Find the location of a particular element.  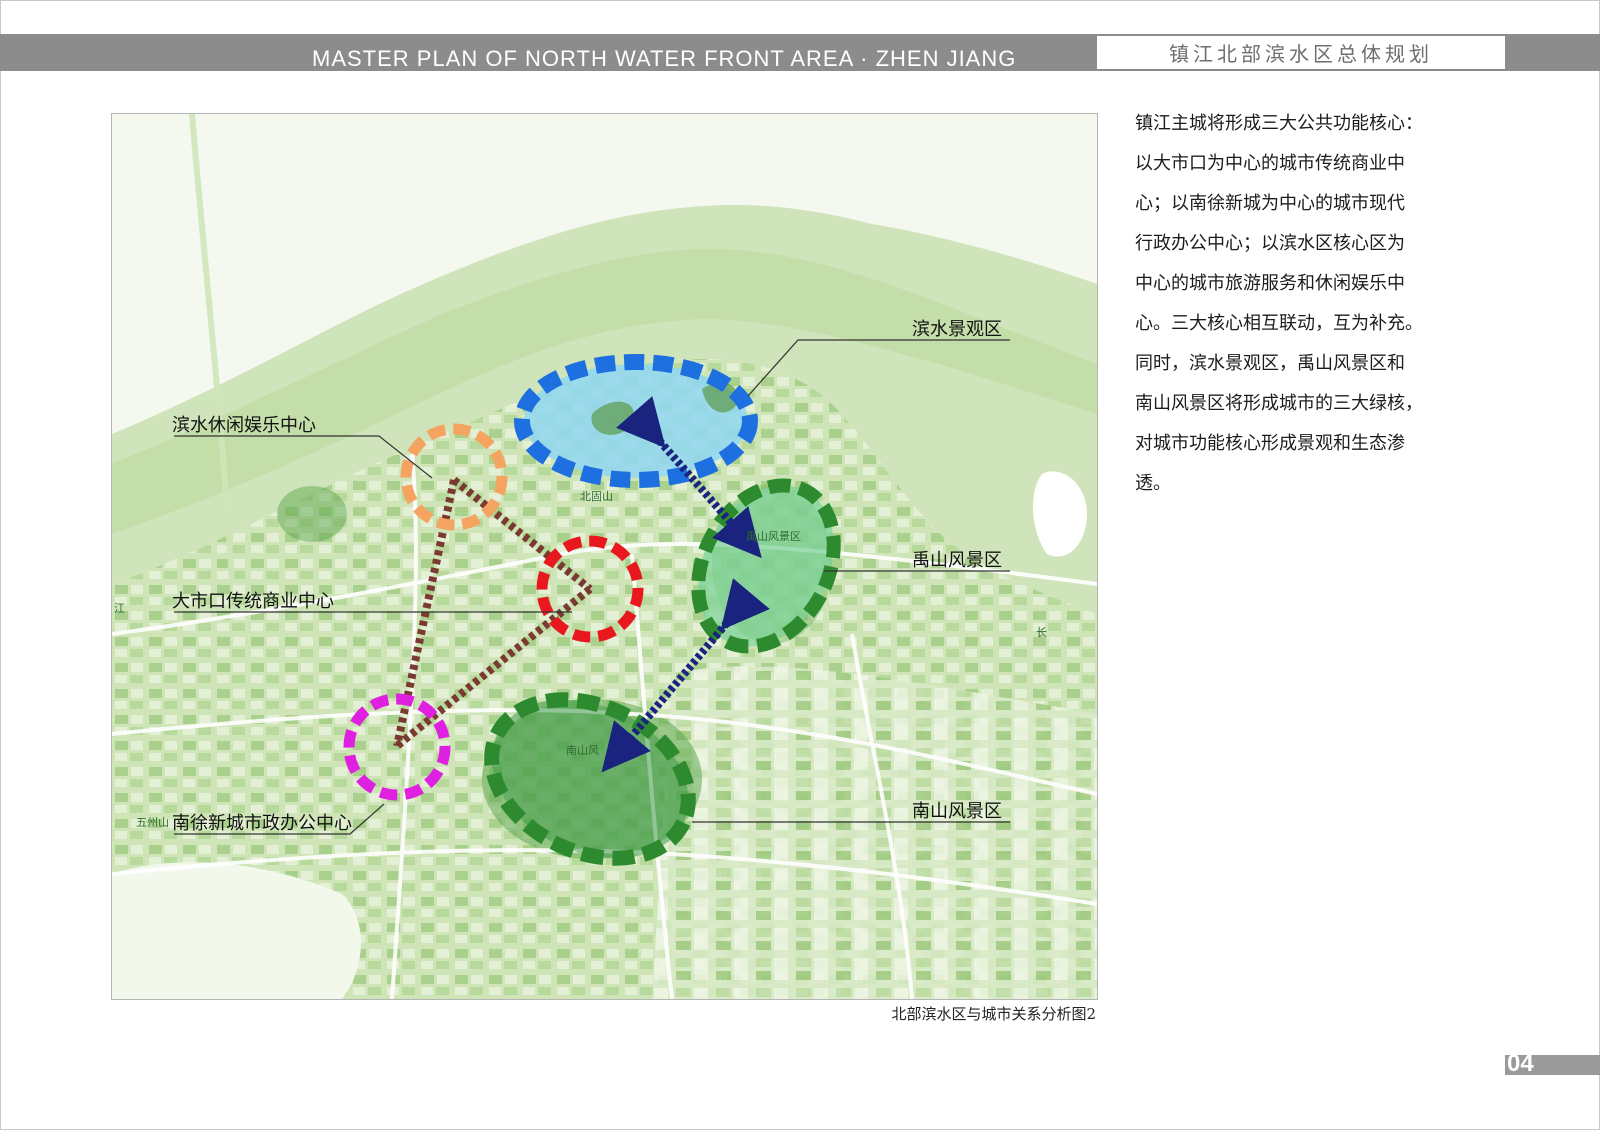

label-waterfront-leisure-center: 滨水休闲娱乐中心 is located at coordinates (244, 425).